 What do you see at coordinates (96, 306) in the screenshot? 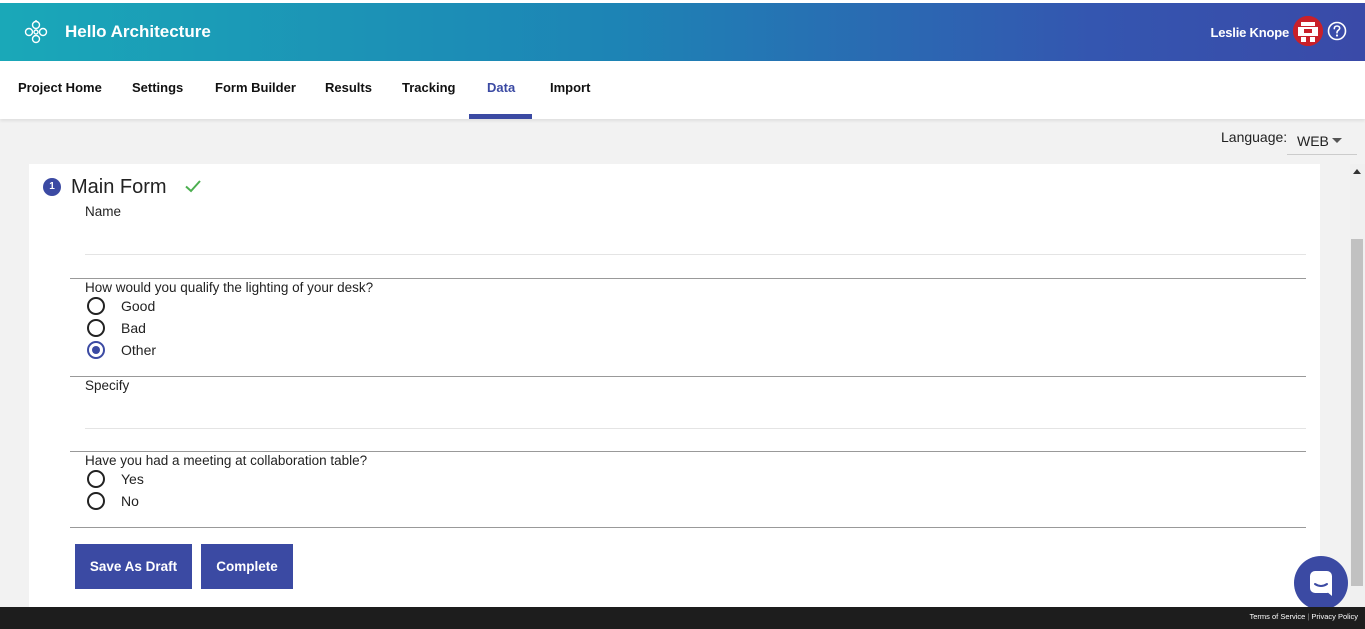
I see `radio-good` at bounding box center [96, 306].